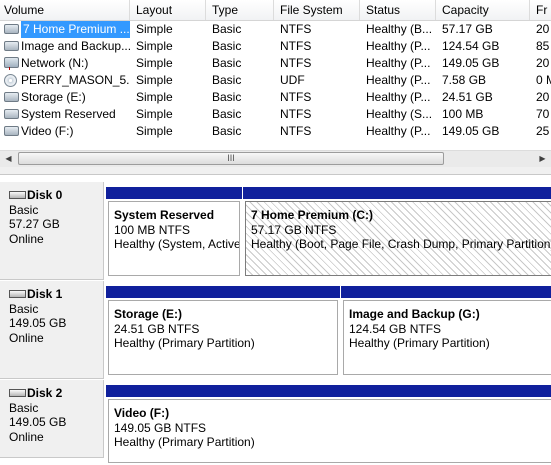  I want to click on volume-free: 70, so click(543, 114).